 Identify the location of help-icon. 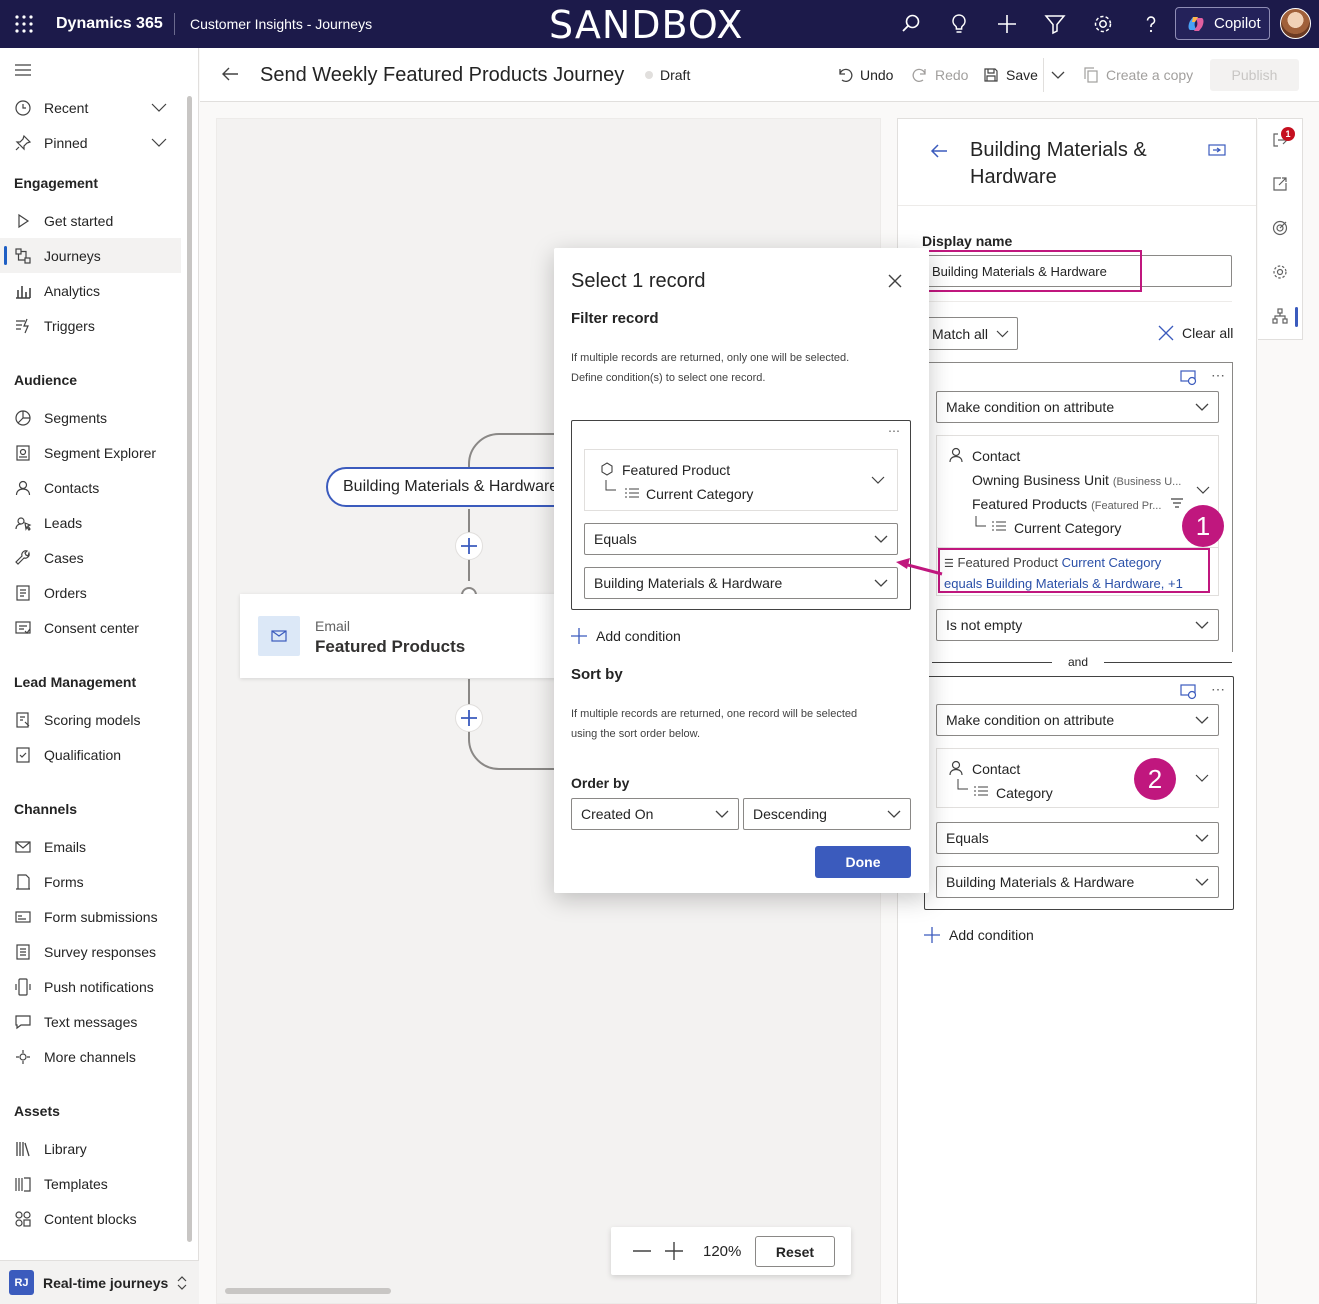
(1151, 24).